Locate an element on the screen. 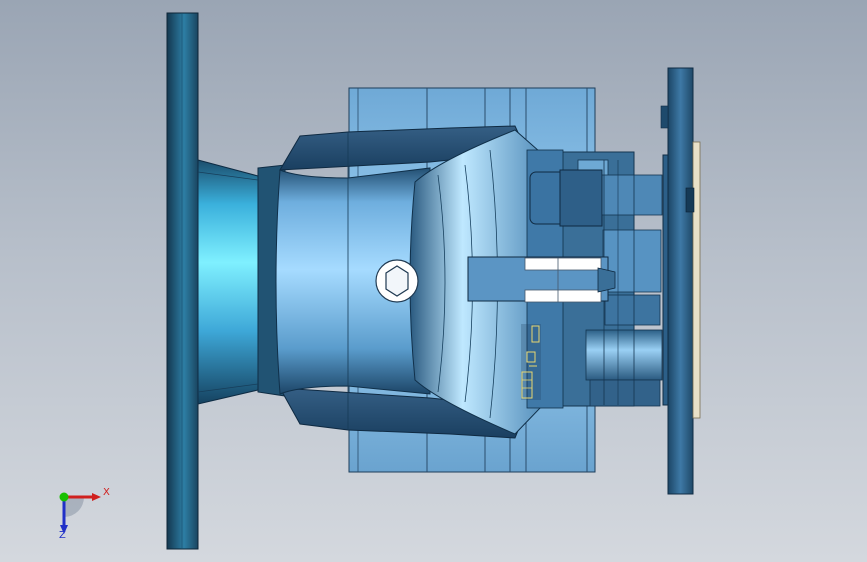  upper-boss is located at coordinates (566, 198).